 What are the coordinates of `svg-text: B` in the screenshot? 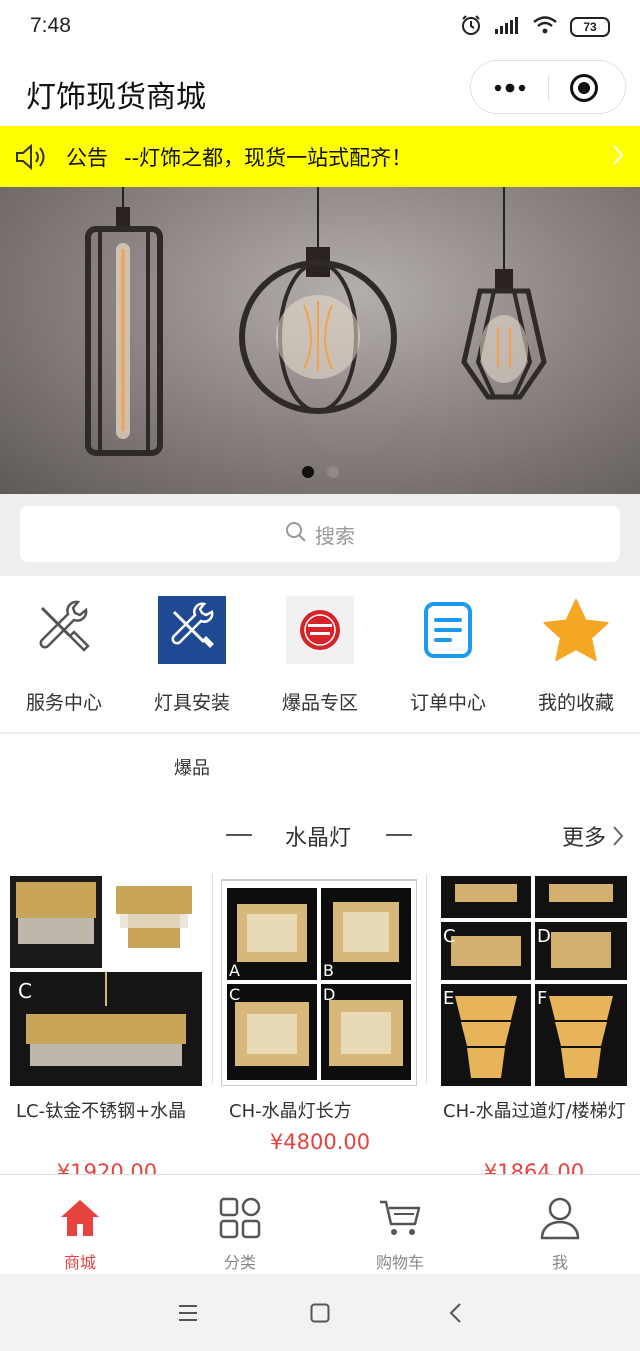 It's located at (328, 970).